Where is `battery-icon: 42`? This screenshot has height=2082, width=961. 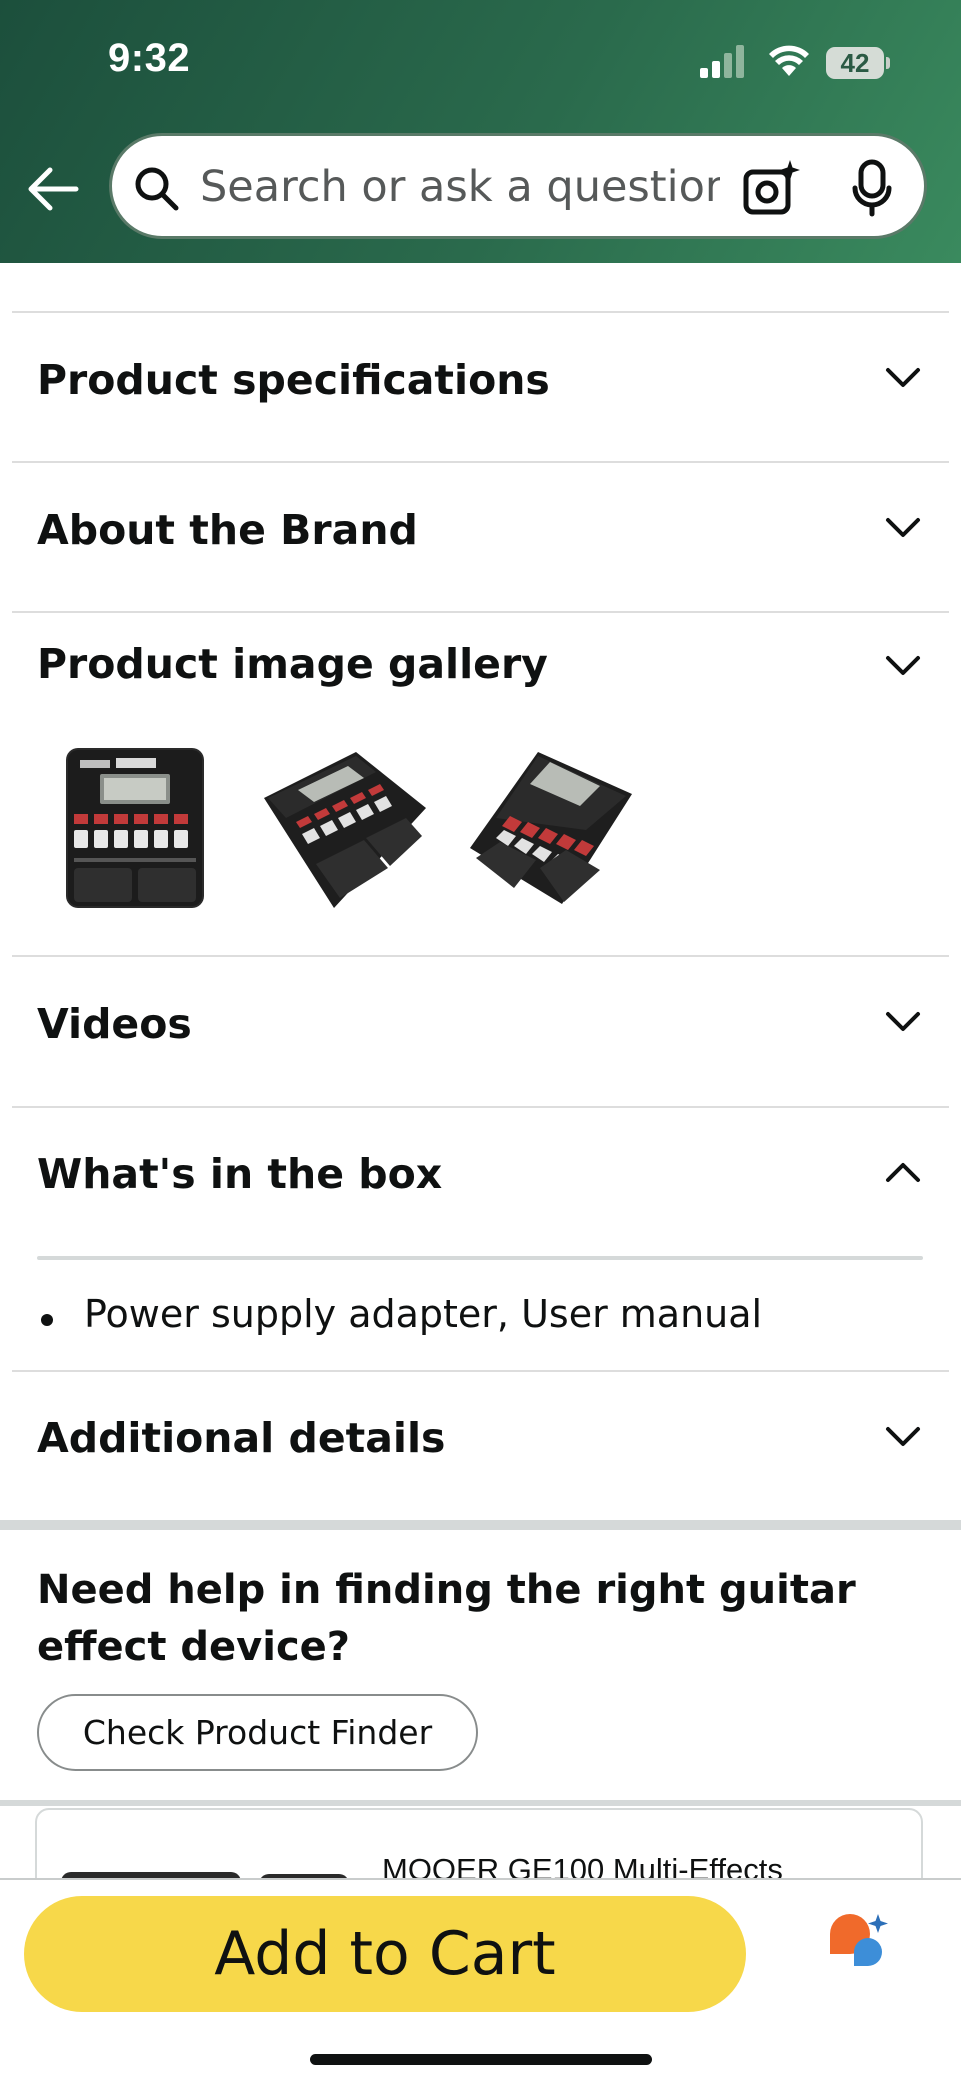
battery-icon: 42 is located at coordinates (858, 63).